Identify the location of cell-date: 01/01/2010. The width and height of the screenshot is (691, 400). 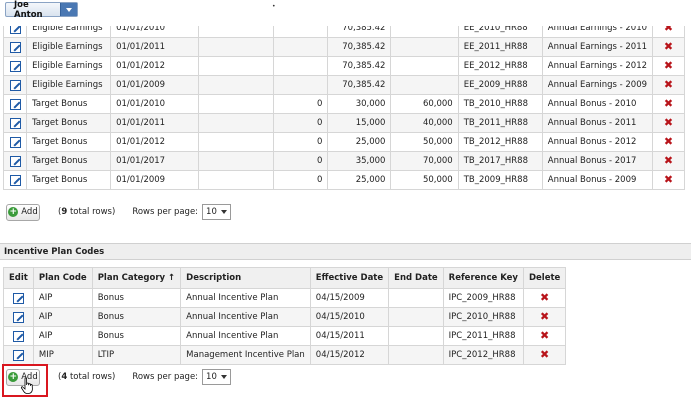
(155, 32).